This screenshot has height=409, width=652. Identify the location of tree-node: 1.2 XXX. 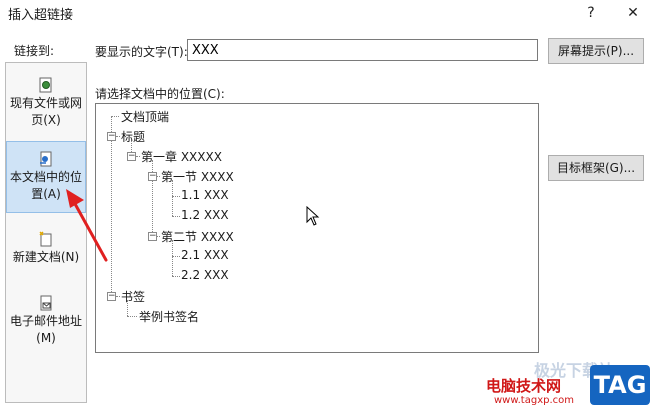
(205, 215).